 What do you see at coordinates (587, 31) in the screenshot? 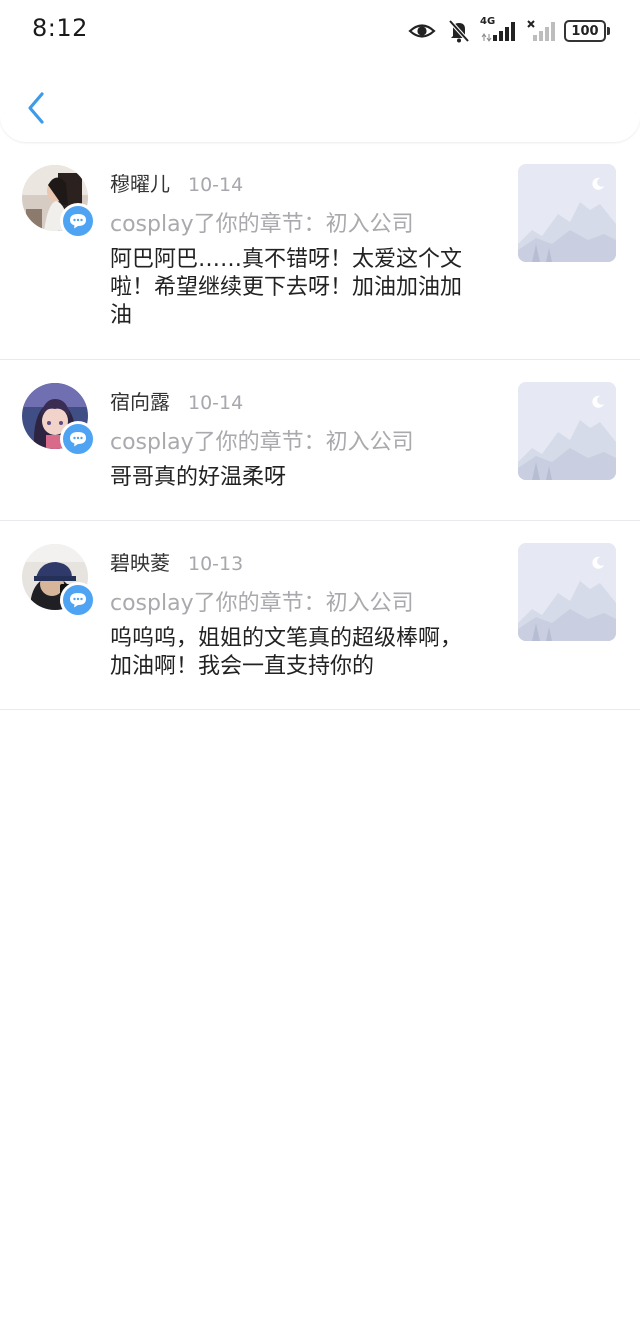
I see `battery-icon: 100` at bounding box center [587, 31].